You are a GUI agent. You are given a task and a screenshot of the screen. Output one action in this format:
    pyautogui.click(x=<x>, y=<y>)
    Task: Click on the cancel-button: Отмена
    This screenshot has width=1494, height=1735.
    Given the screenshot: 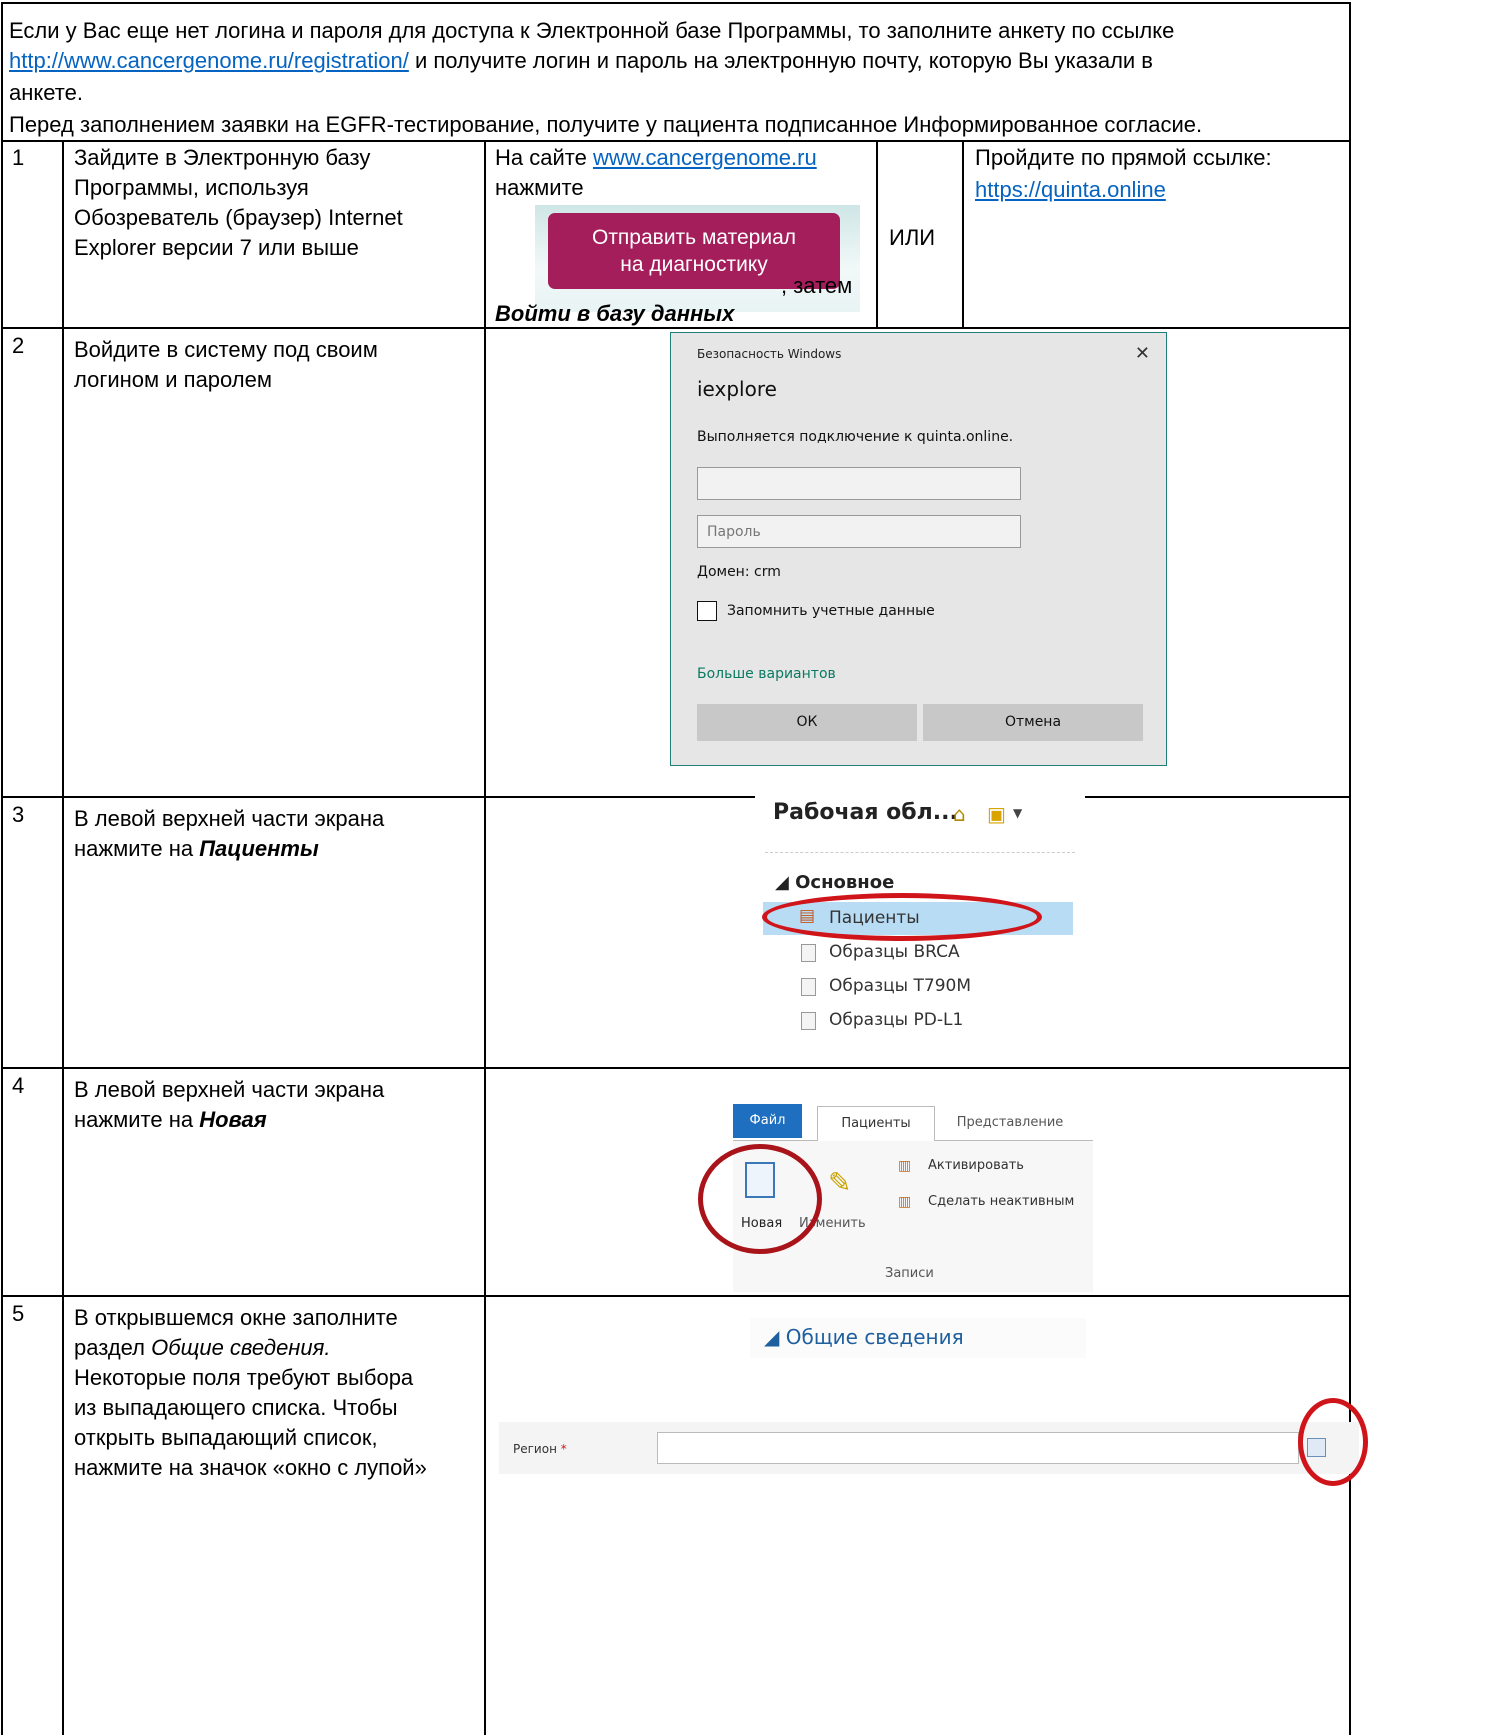 What is the action you would take?
    pyautogui.click(x=1033, y=722)
    